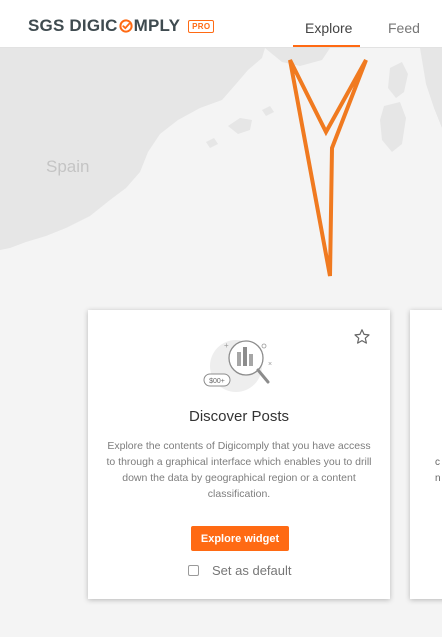 This screenshot has width=442, height=637. I want to click on pro-badge: PRO, so click(201, 26).